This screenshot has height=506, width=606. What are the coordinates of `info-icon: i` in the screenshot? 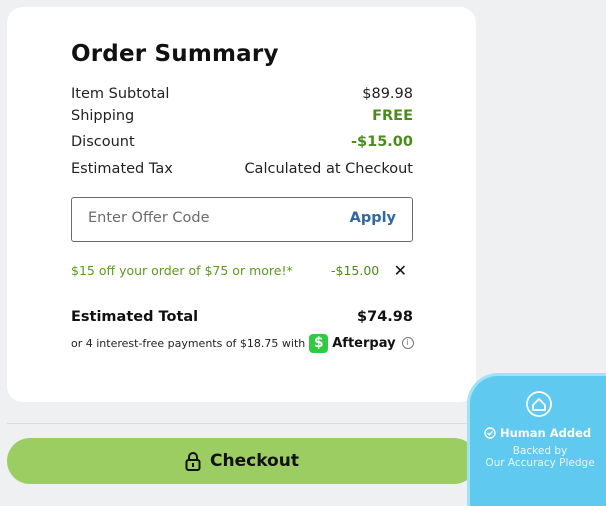 It's located at (407, 343).